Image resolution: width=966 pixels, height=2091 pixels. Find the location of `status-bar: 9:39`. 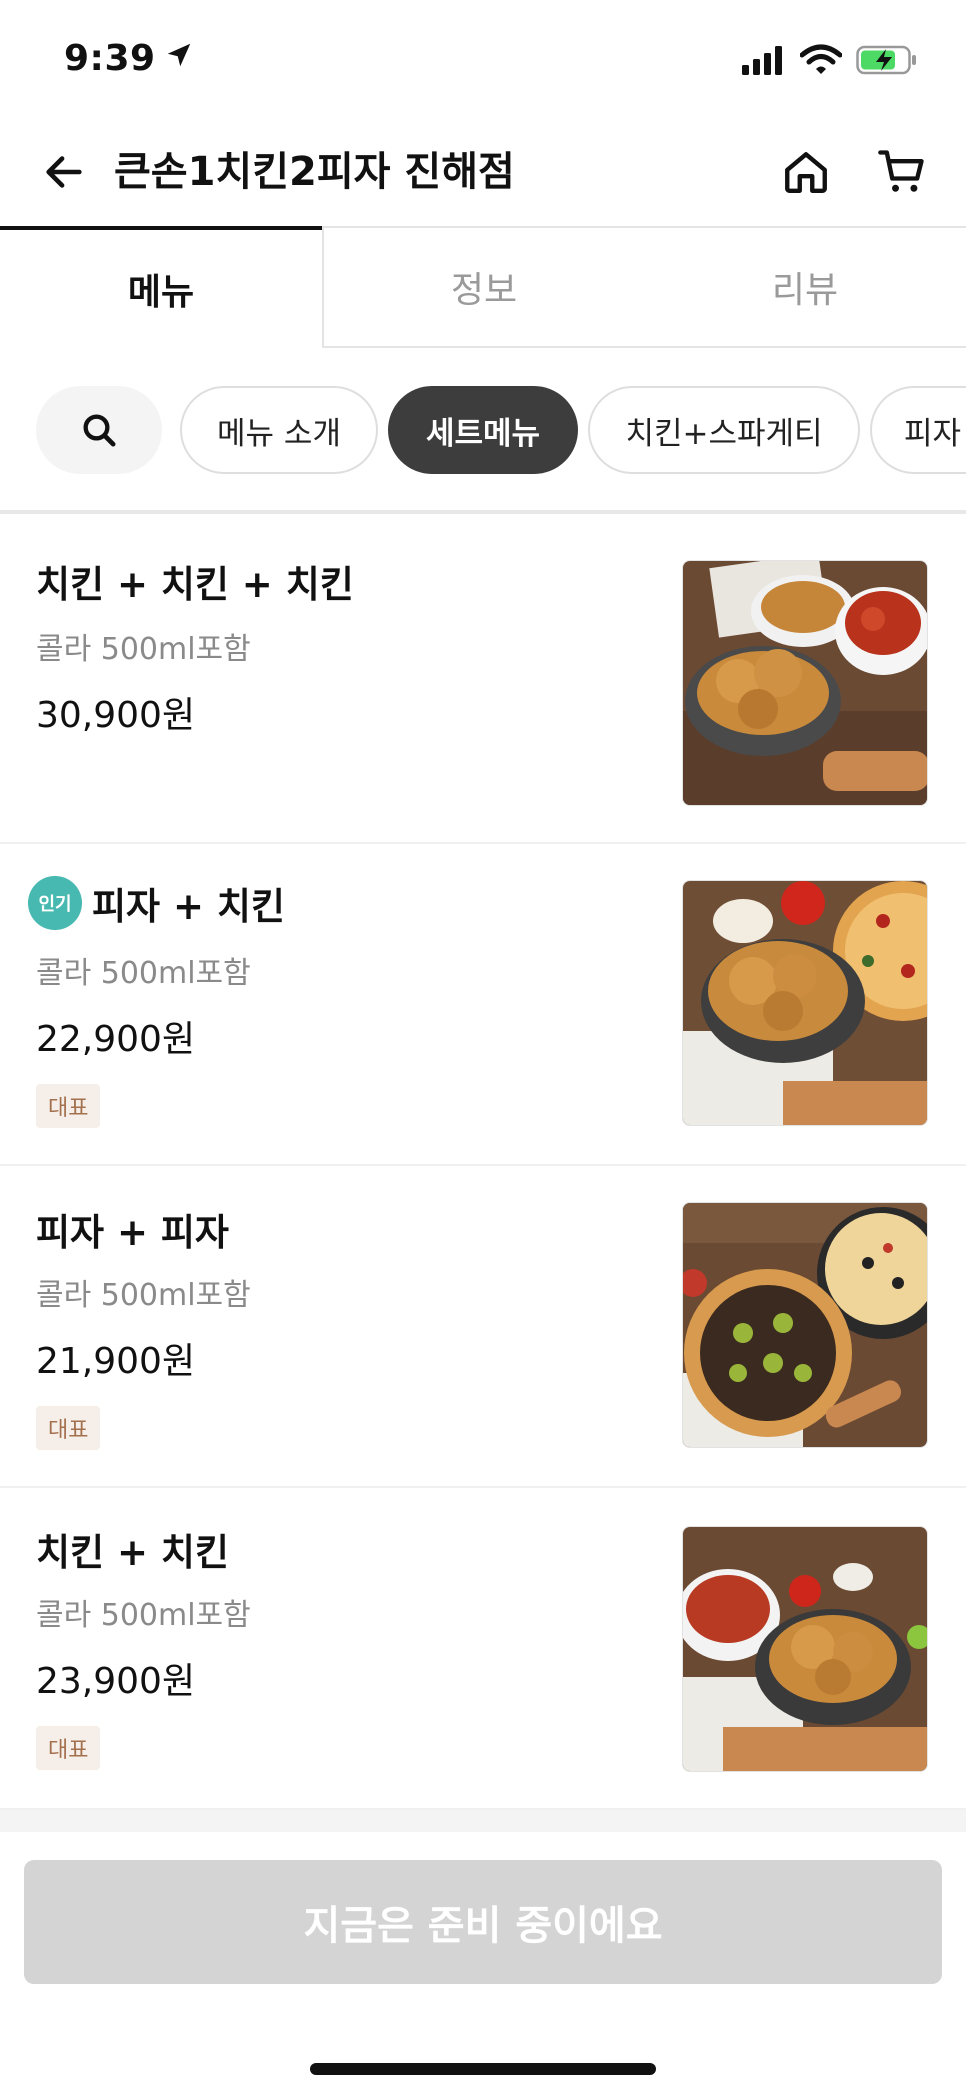

status-bar: 9:39 is located at coordinates (483, 60).